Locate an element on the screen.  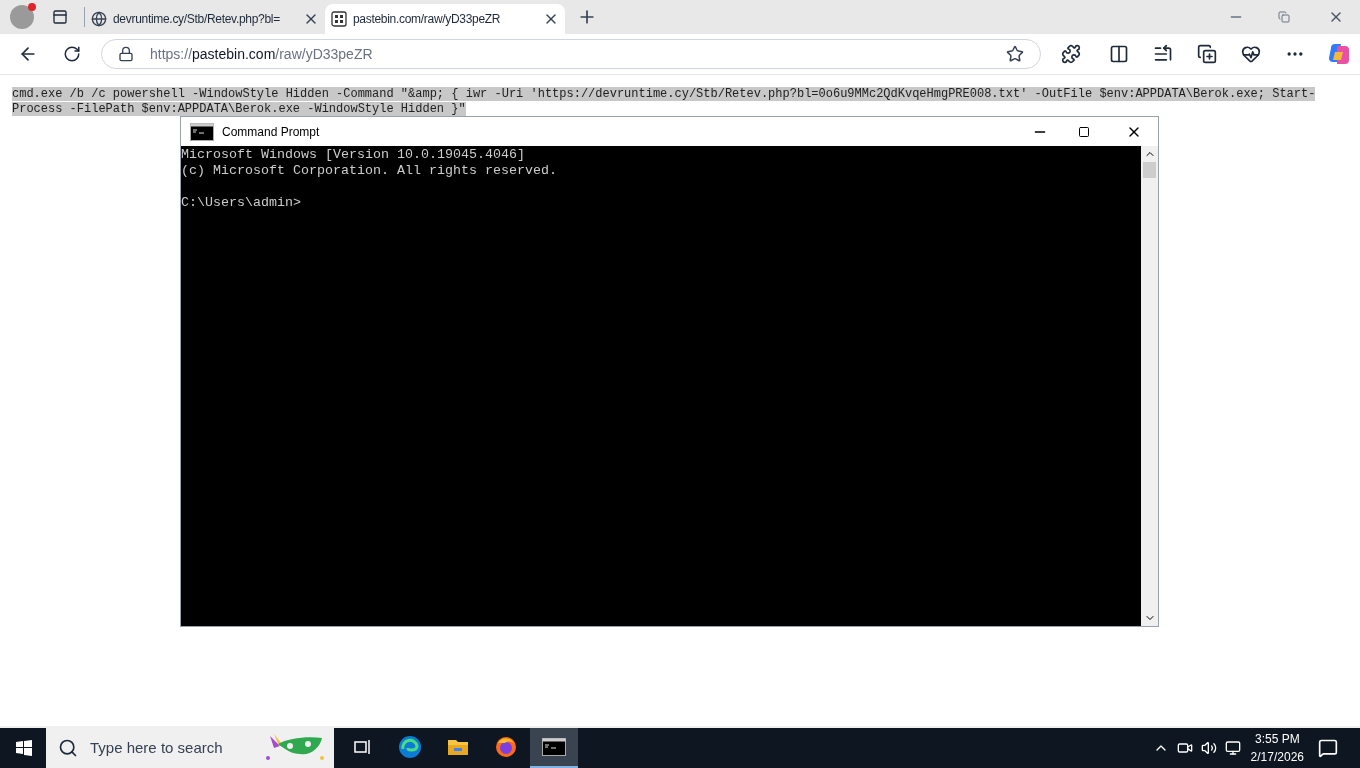
collections-icon is located at coordinates (1207, 54).